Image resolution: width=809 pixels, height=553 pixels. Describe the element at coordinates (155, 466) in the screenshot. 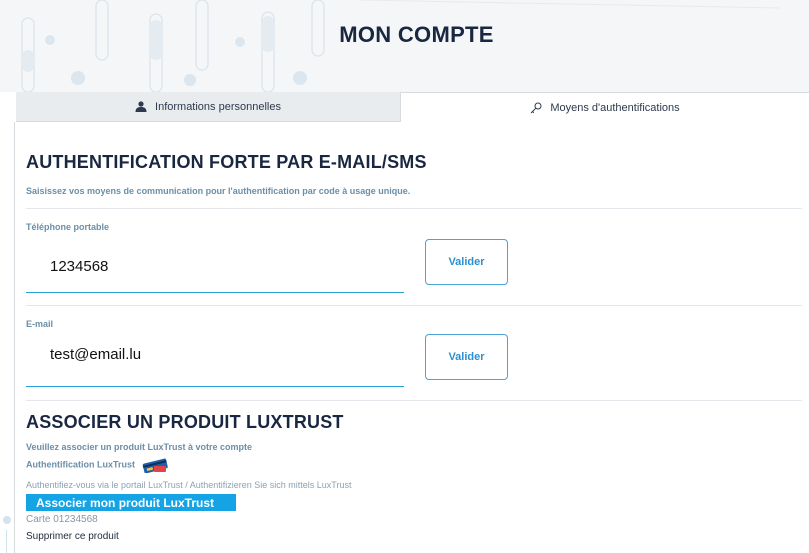

I see `luxtrust-card-icon` at that location.